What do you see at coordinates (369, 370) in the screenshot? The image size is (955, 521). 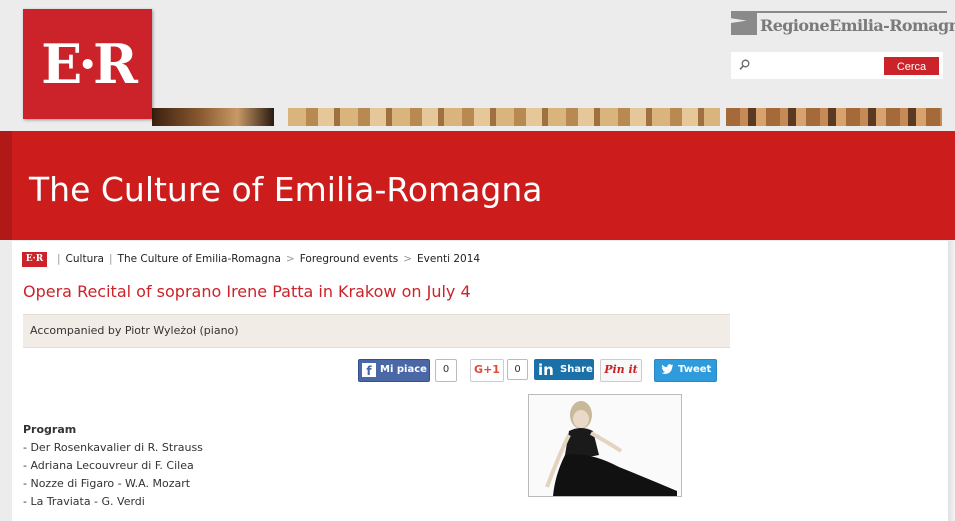 I see `facebook-icon: f` at bounding box center [369, 370].